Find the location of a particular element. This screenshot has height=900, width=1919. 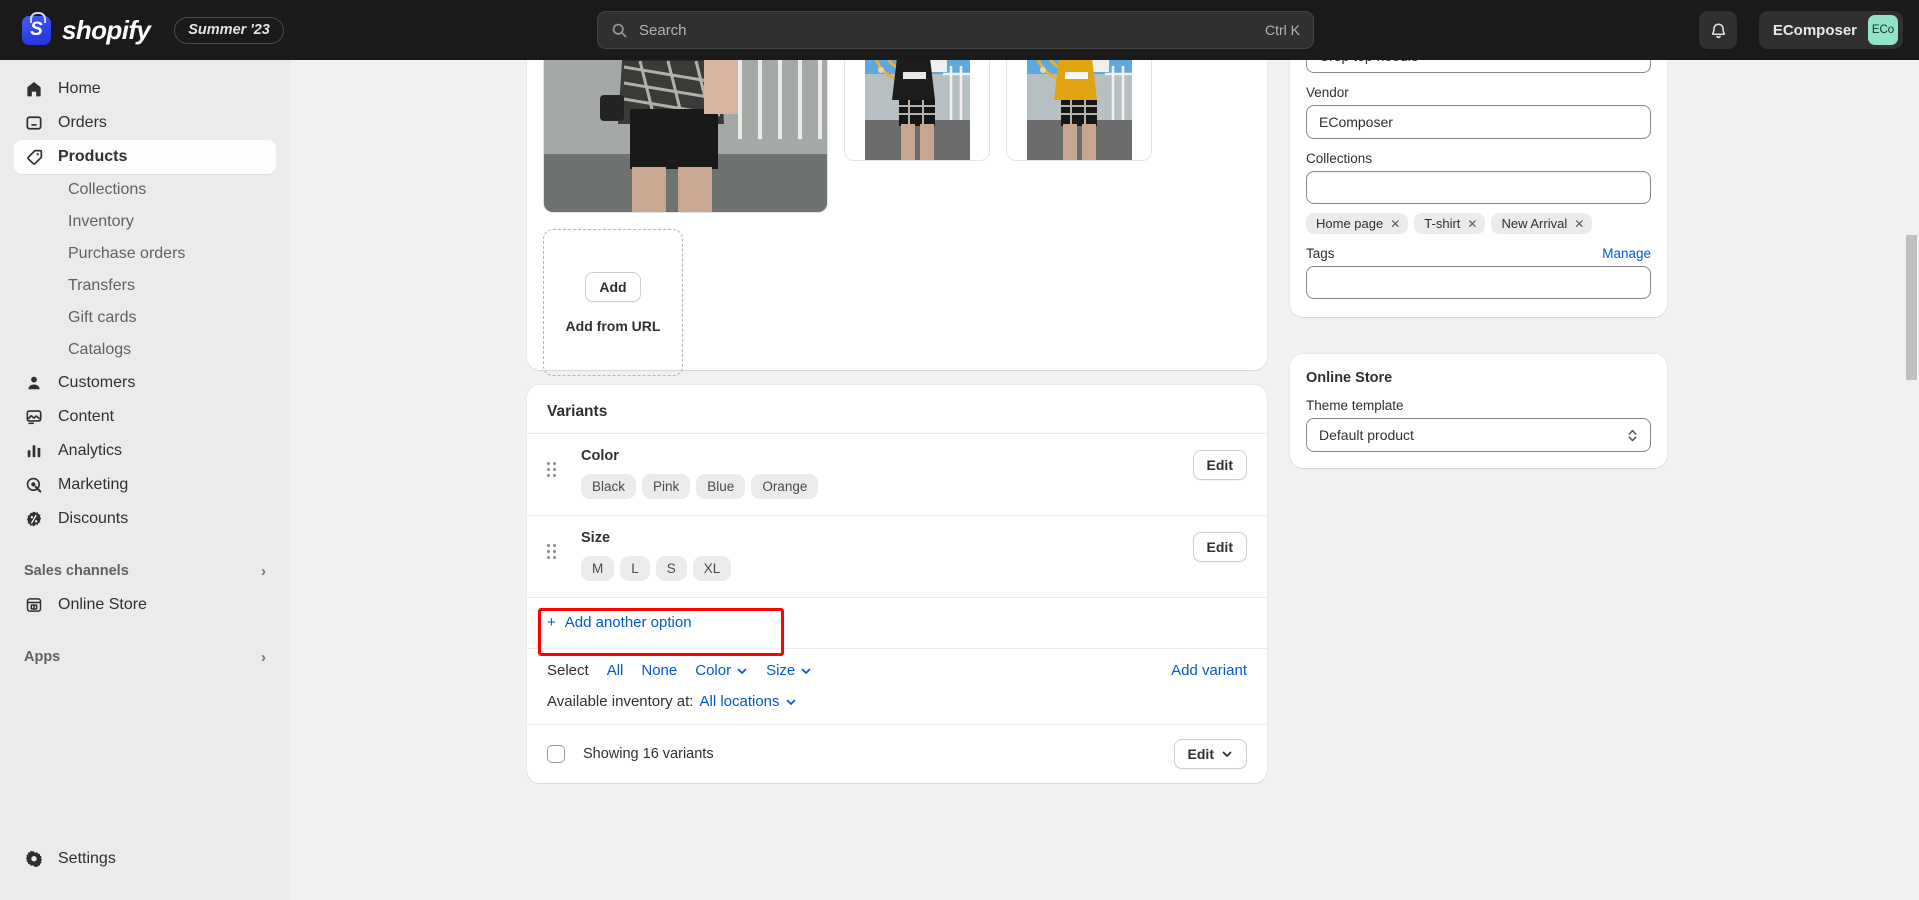

option-value-chip: XL is located at coordinates (712, 568).